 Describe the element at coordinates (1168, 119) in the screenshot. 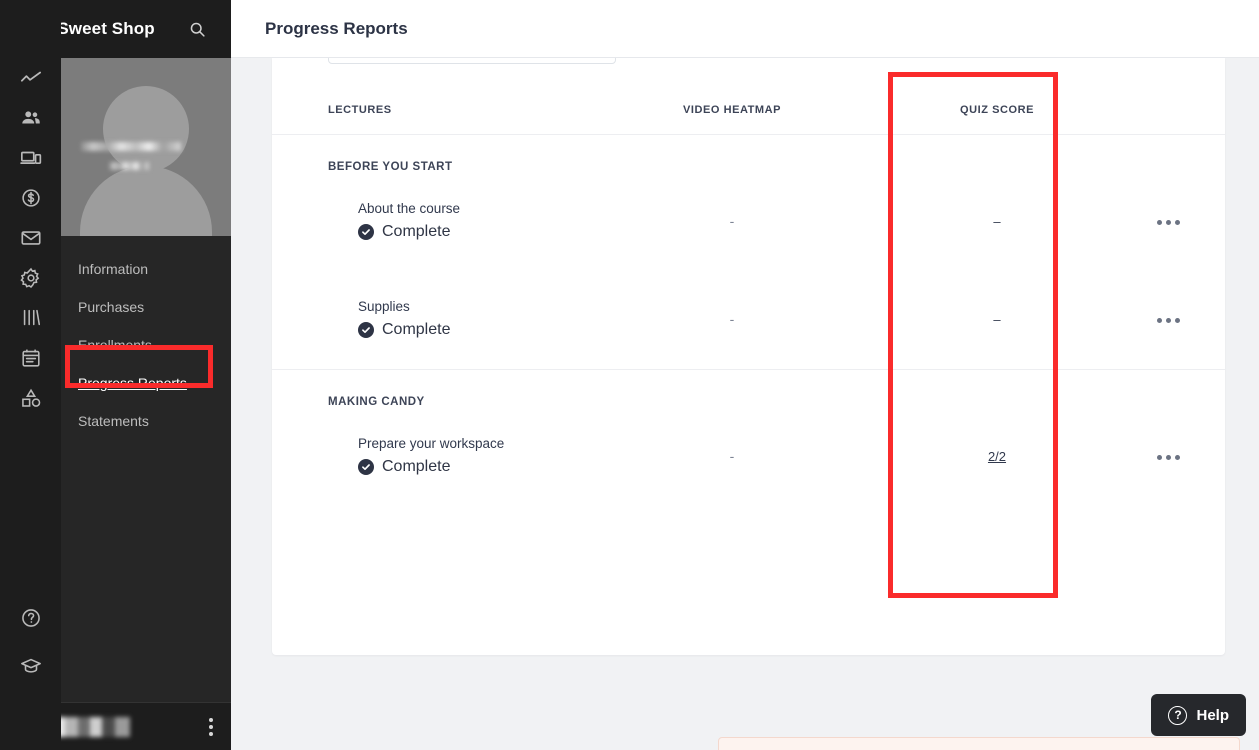

I see `column-header-actions` at that location.